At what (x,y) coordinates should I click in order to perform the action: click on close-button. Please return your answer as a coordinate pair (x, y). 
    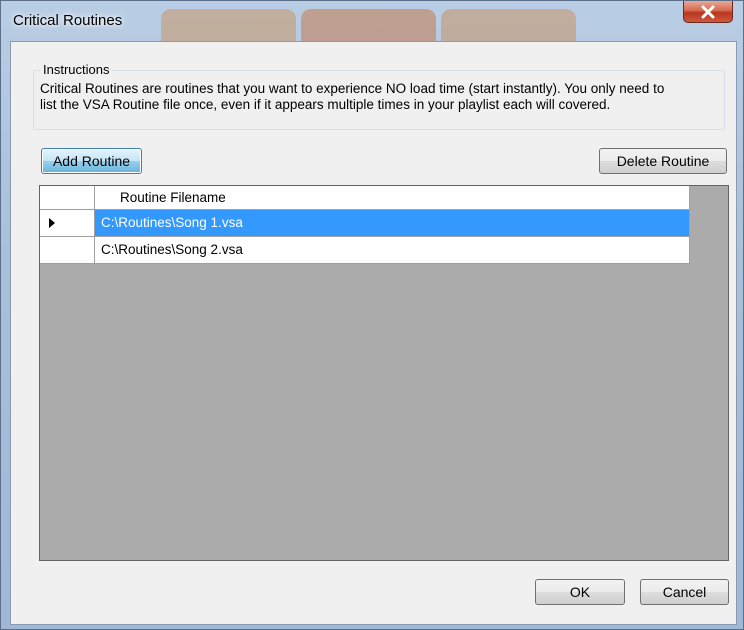
    Looking at the image, I should click on (708, 12).